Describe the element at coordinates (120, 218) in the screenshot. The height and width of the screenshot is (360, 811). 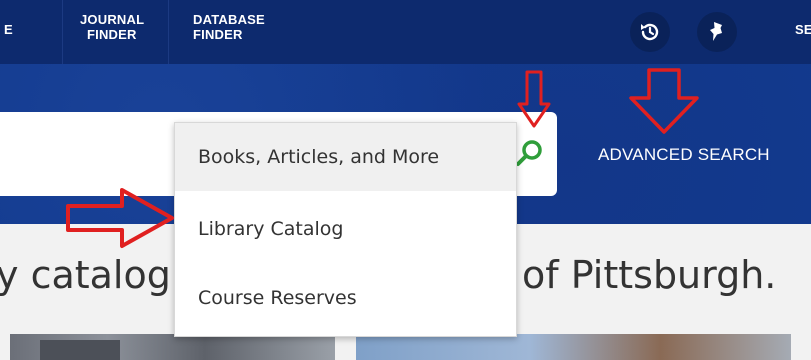
I see `annotation-arrow-right-icon` at that location.